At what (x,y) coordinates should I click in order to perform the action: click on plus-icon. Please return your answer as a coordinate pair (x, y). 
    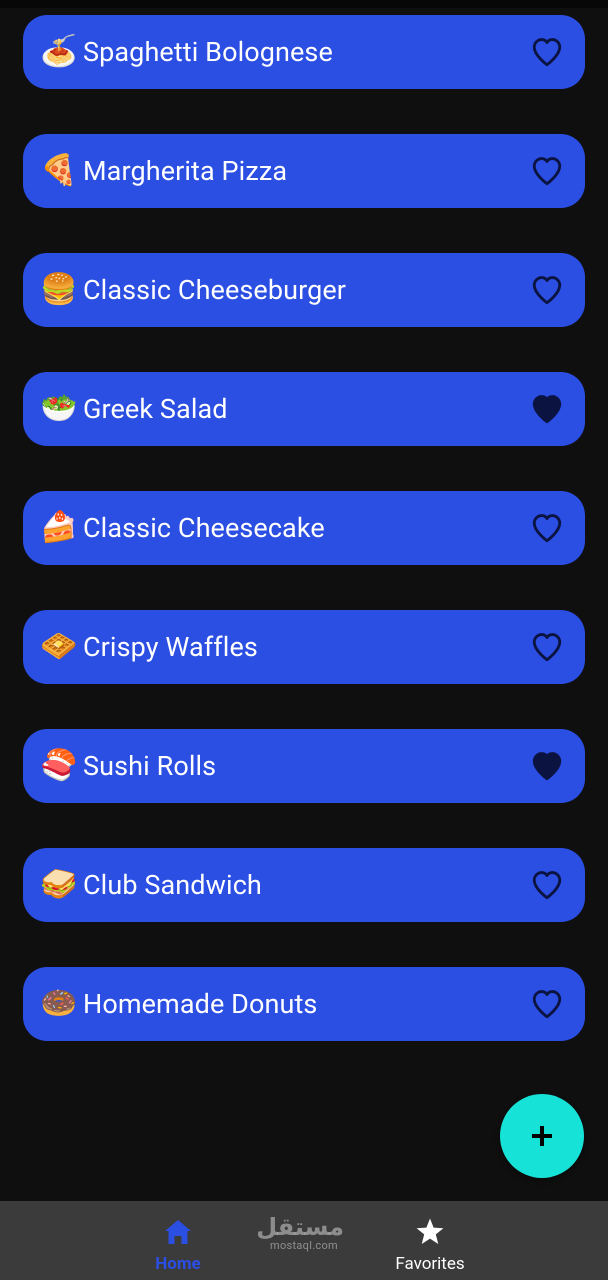
    Looking at the image, I should click on (542, 1136).